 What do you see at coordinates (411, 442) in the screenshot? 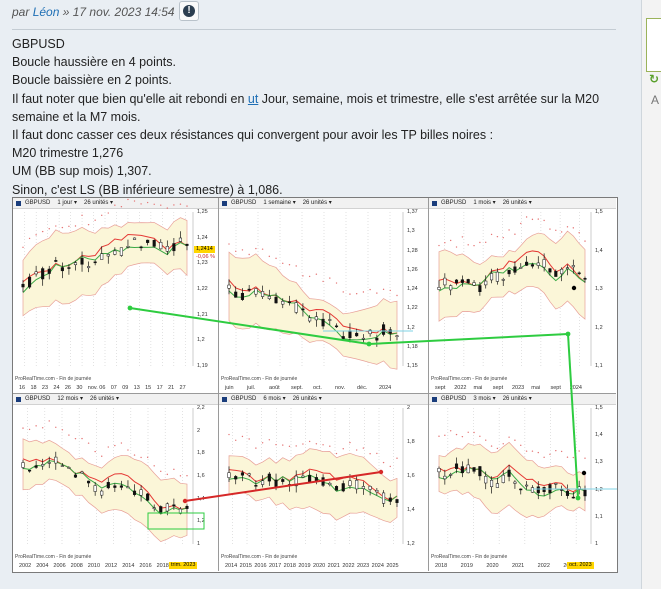
I see `price-tick: 1,8` at bounding box center [411, 442].